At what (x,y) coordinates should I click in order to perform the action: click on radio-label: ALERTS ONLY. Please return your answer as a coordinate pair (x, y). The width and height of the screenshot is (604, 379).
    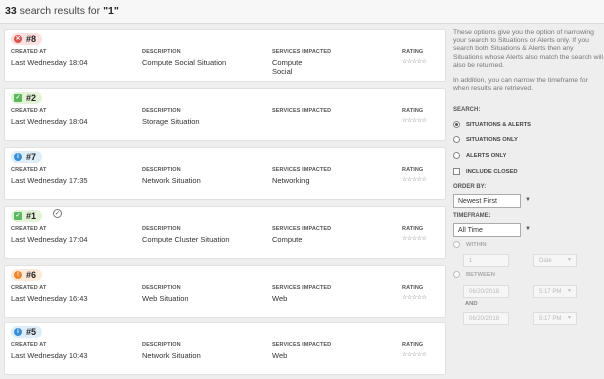
    Looking at the image, I should click on (486, 155).